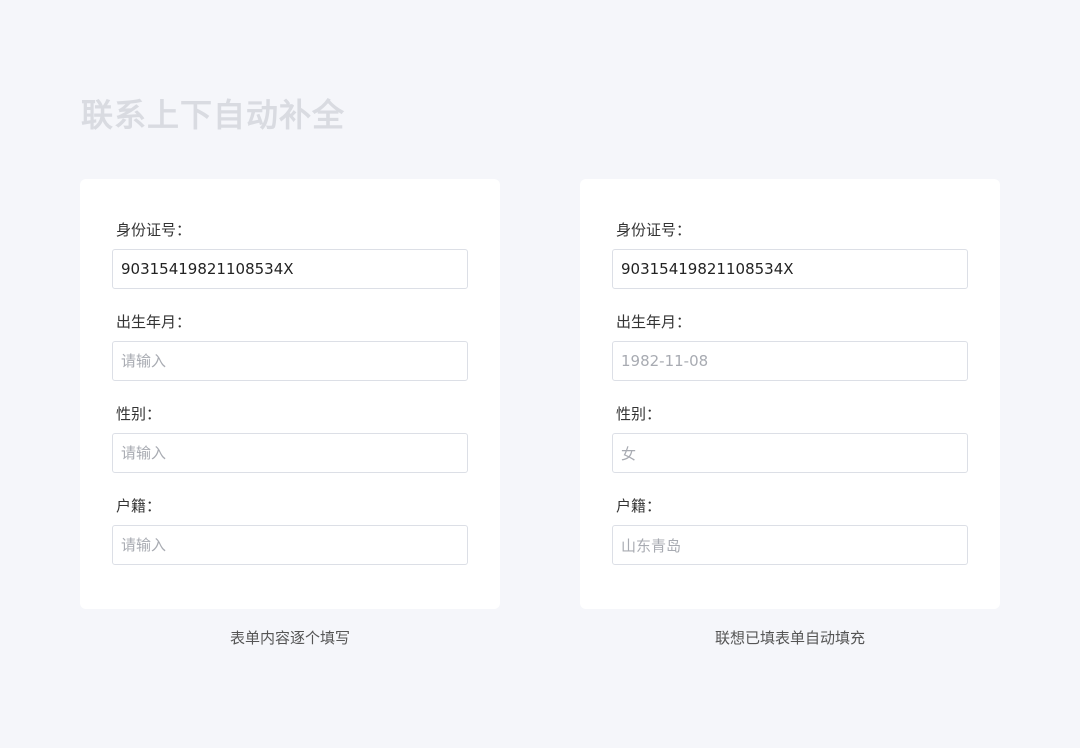 This screenshot has width=1080, height=748. Describe the element at coordinates (213, 115) in the screenshot. I see `page-title: 联系上下自动补全` at that location.